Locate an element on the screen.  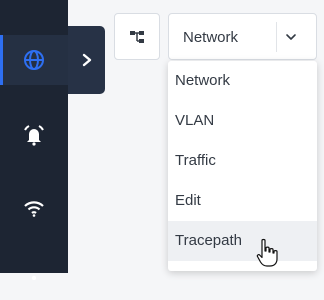
select-divider is located at coordinates (276, 37).